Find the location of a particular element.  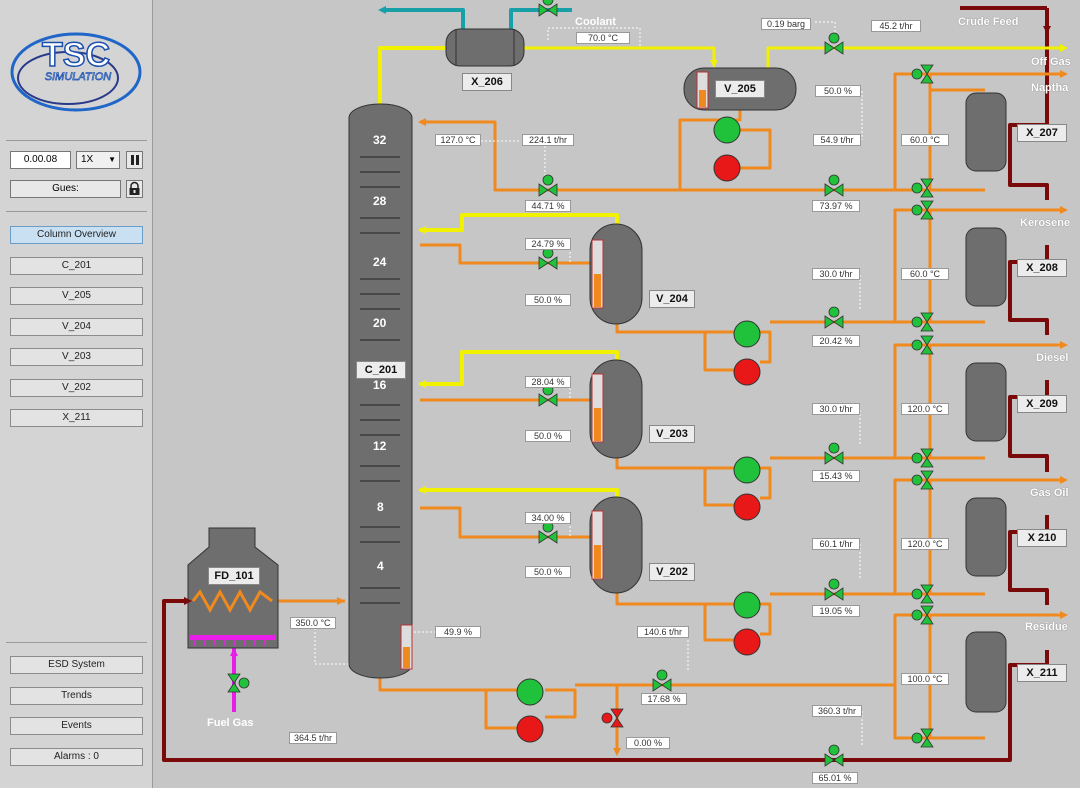

nav-c201: C_201 is located at coordinates (76, 266).